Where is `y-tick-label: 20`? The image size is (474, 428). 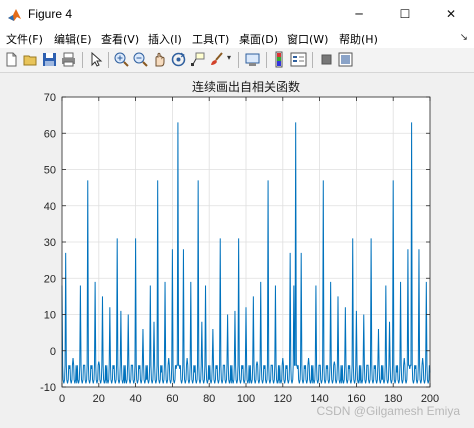 y-tick-label: 20 is located at coordinates (50, 279).